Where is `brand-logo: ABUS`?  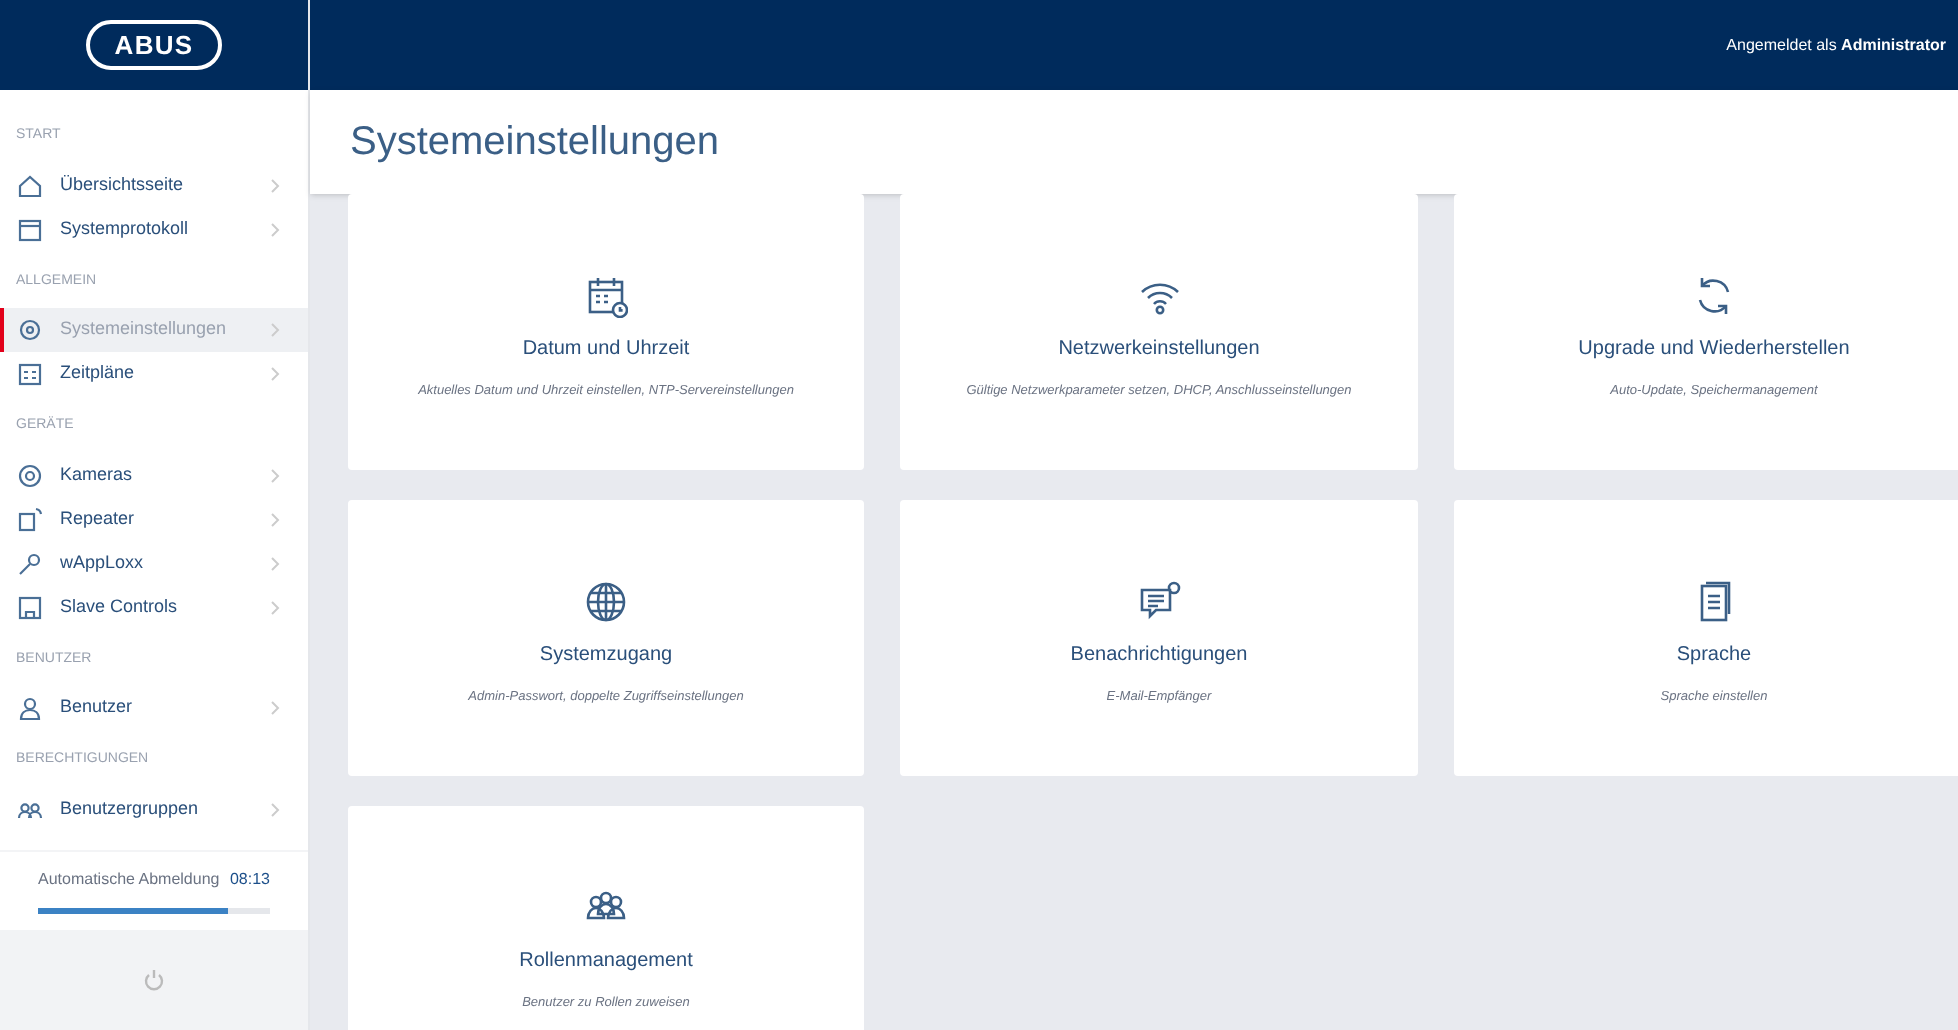
brand-logo: ABUS is located at coordinates (154, 45).